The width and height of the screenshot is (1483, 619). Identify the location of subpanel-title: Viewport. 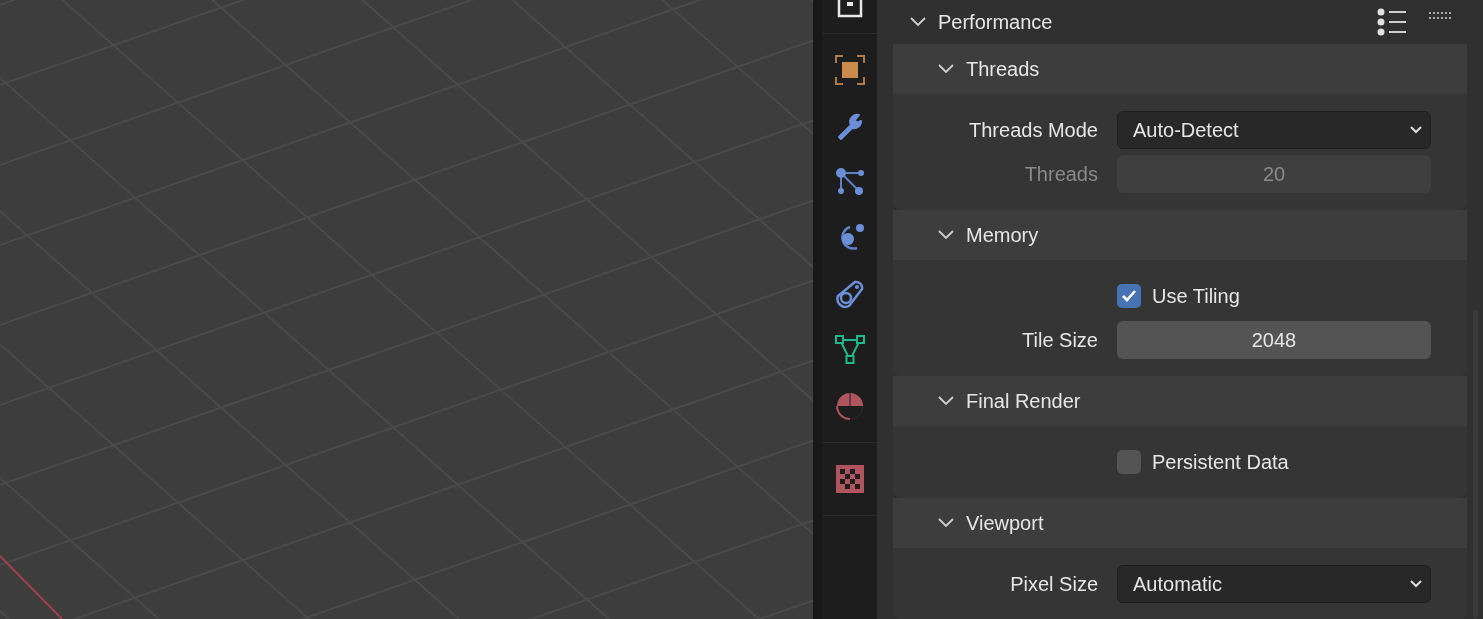
(1005, 523).